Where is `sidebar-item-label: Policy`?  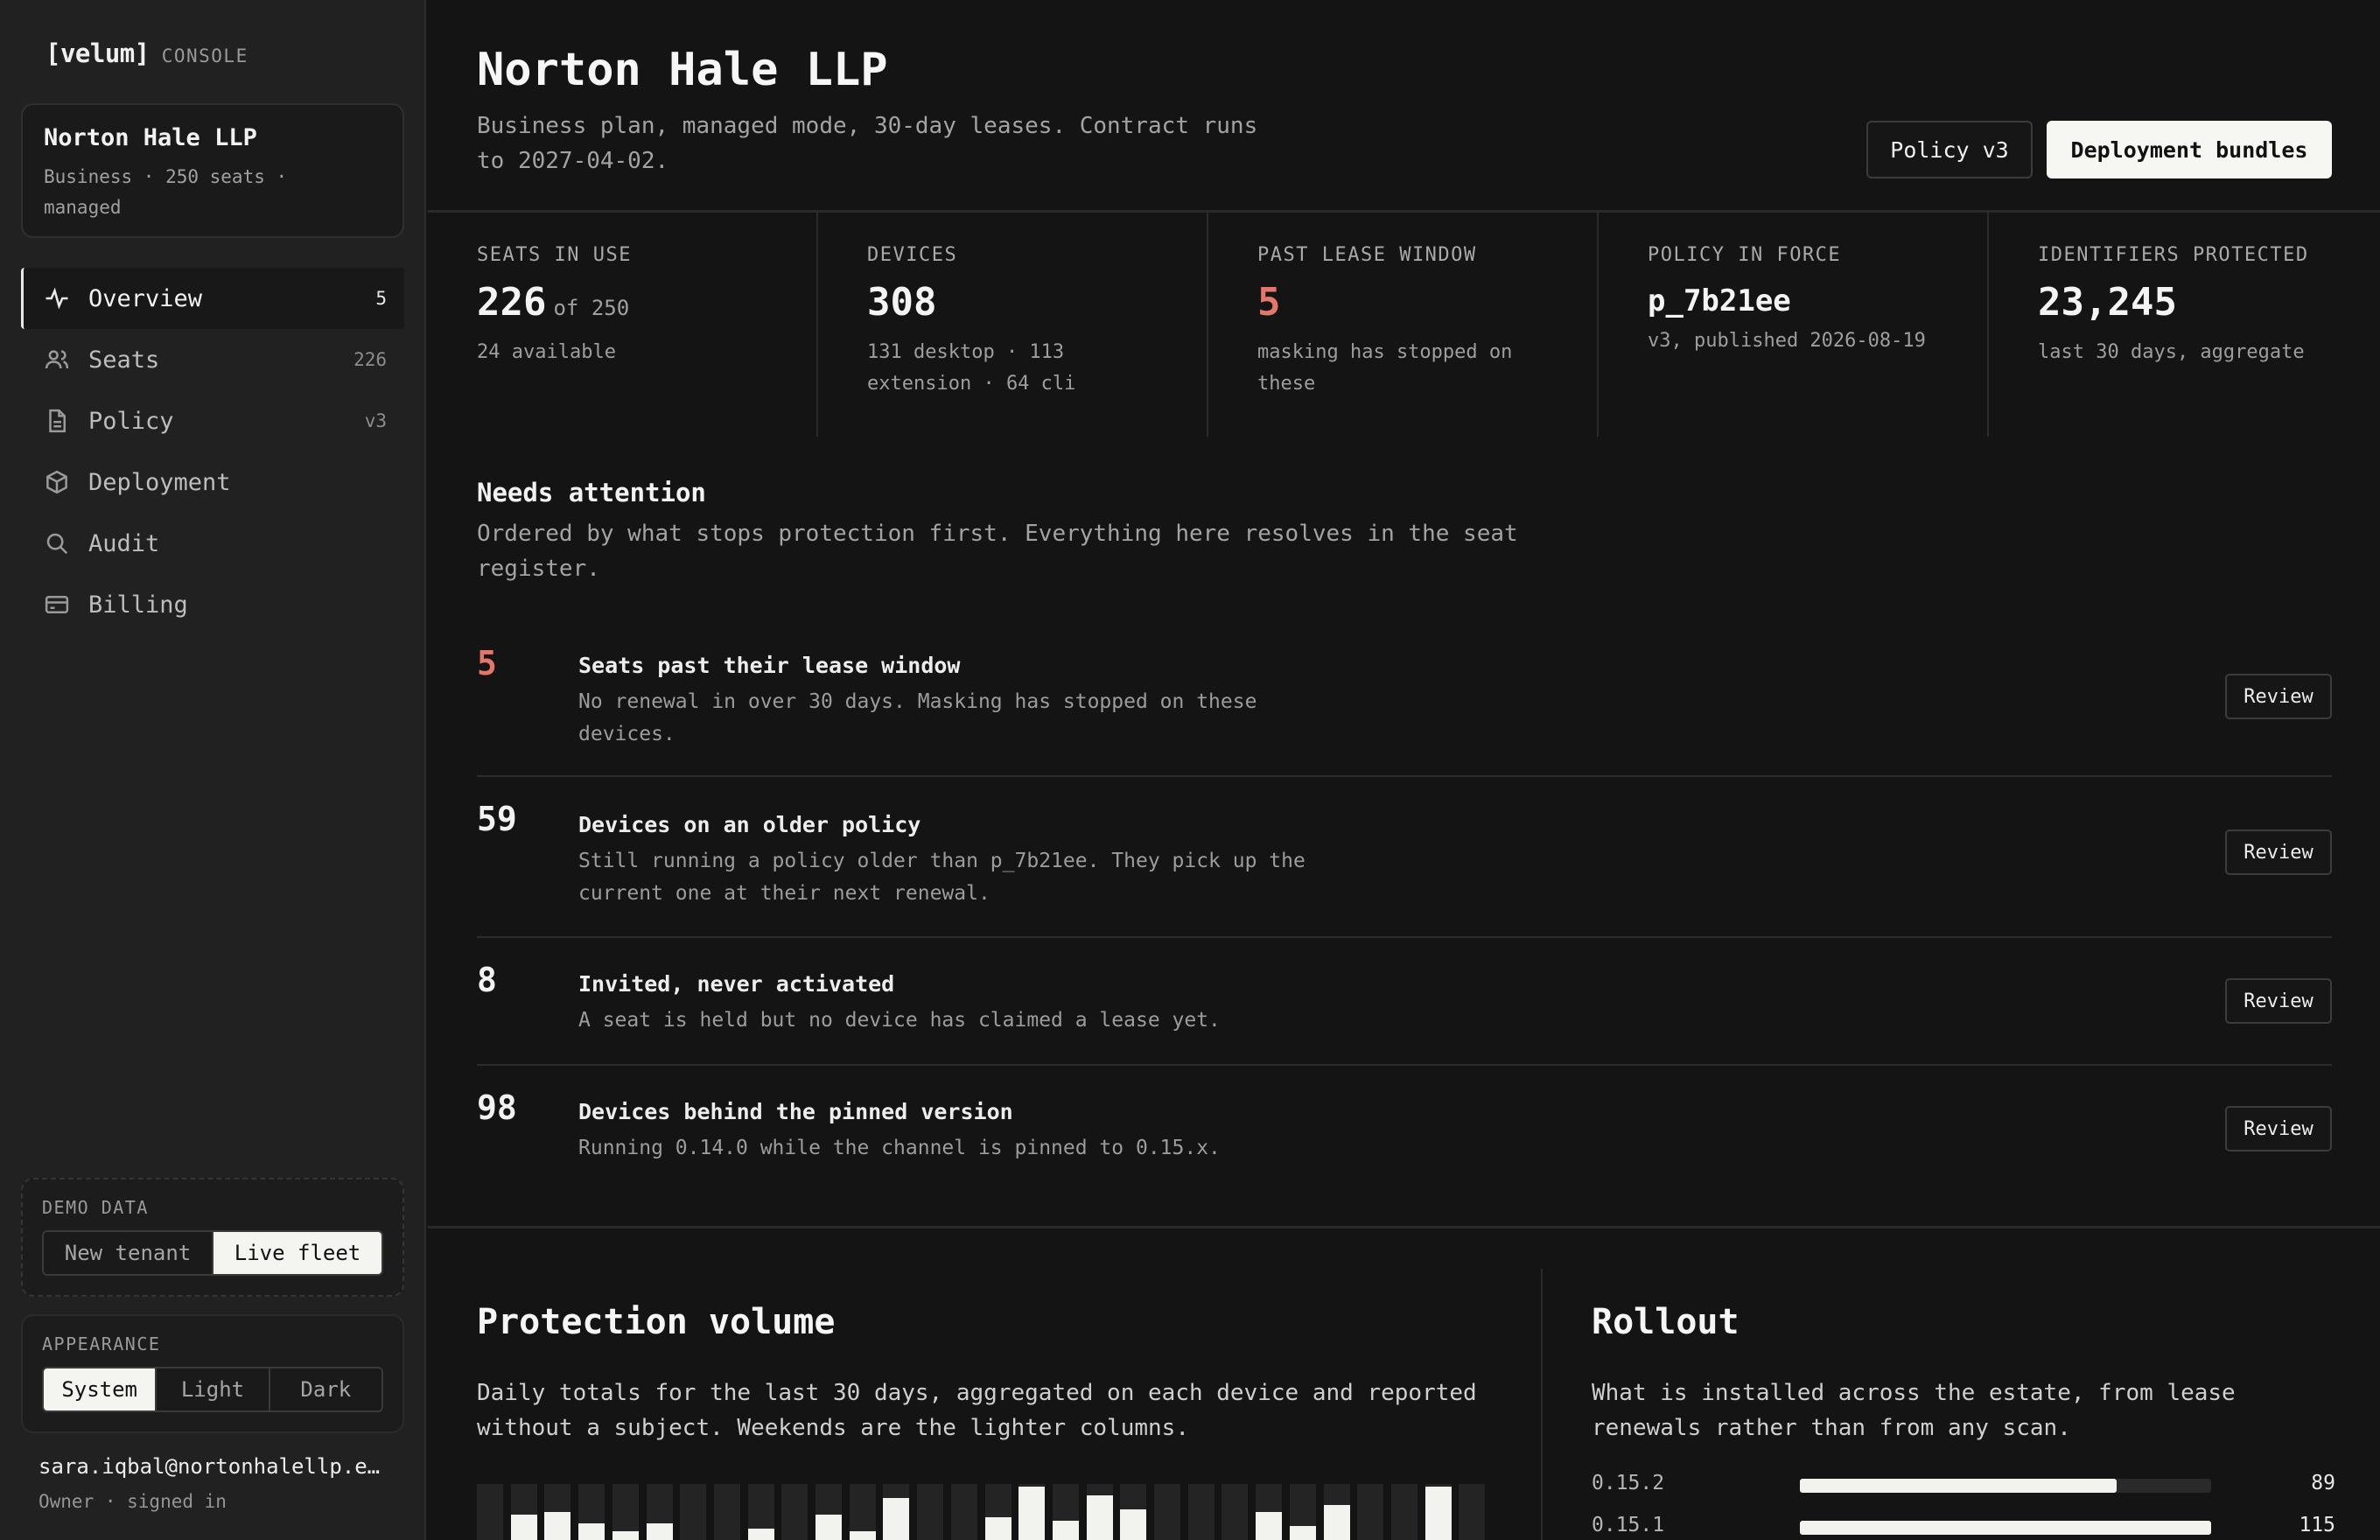
sidebar-item-label: Policy is located at coordinates (131, 421).